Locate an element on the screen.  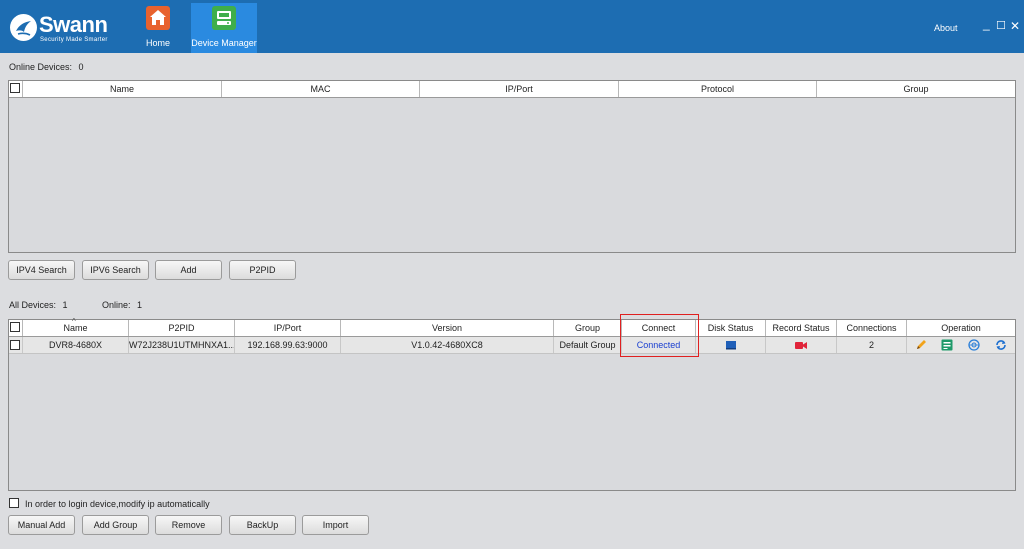
manual-add-button: Manual Add is located at coordinates (41, 525).